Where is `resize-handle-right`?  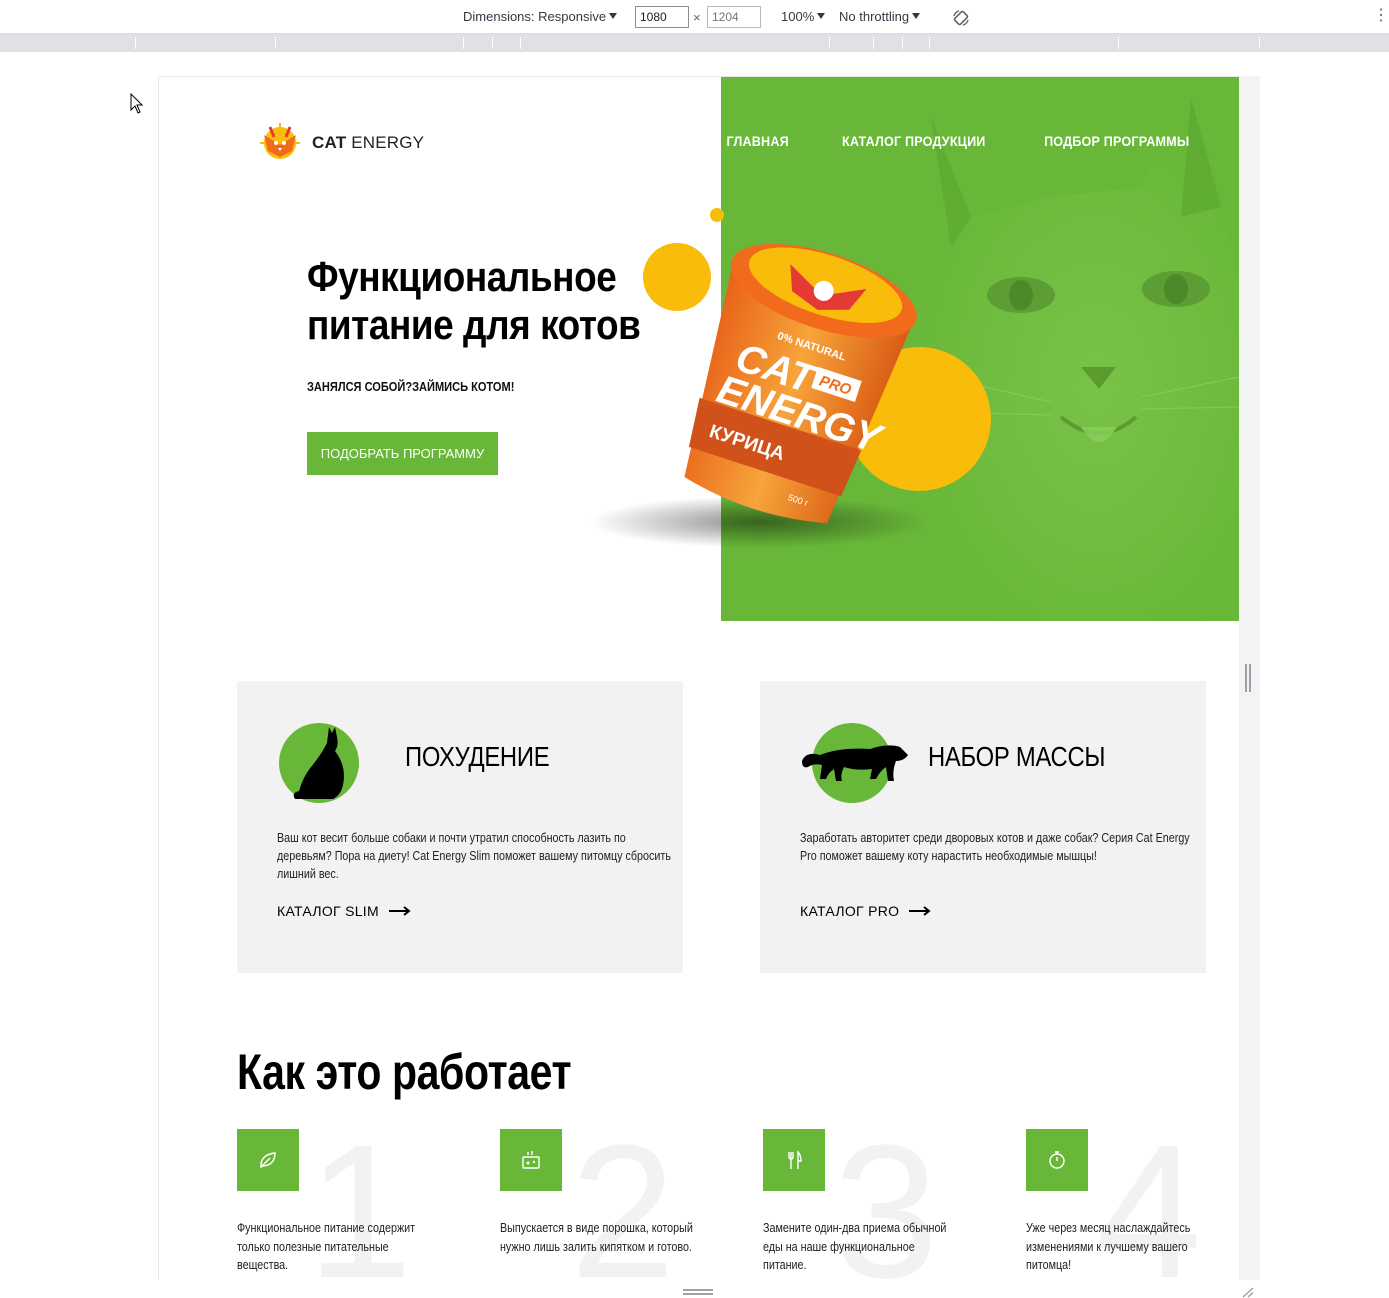 resize-handle-right is located at coordinates (1248, 678).